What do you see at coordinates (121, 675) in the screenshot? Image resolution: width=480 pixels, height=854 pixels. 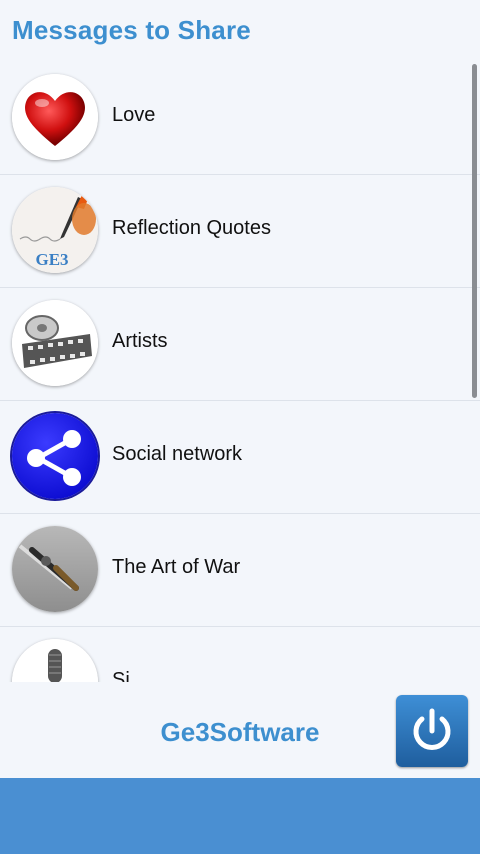 I see `list-item-label: Si` at bounding box center [121, 675].